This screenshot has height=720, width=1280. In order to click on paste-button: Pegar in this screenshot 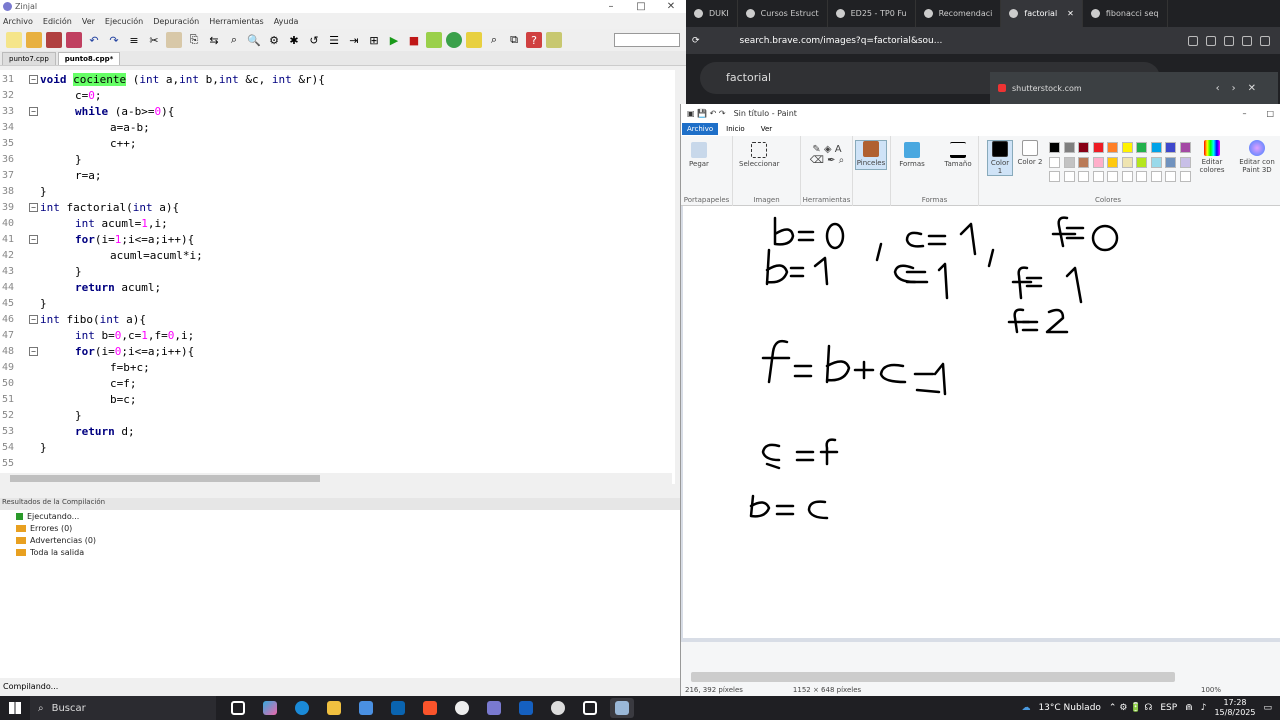, I will do `click(699, 155)`.